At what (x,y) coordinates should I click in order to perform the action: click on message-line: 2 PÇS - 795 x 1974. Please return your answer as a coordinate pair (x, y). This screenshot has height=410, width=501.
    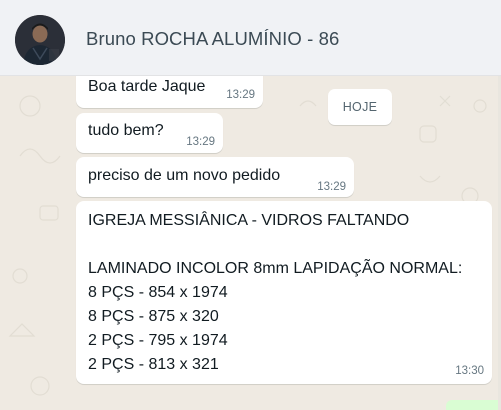
    Looking at the image, I should click on (158, 340).